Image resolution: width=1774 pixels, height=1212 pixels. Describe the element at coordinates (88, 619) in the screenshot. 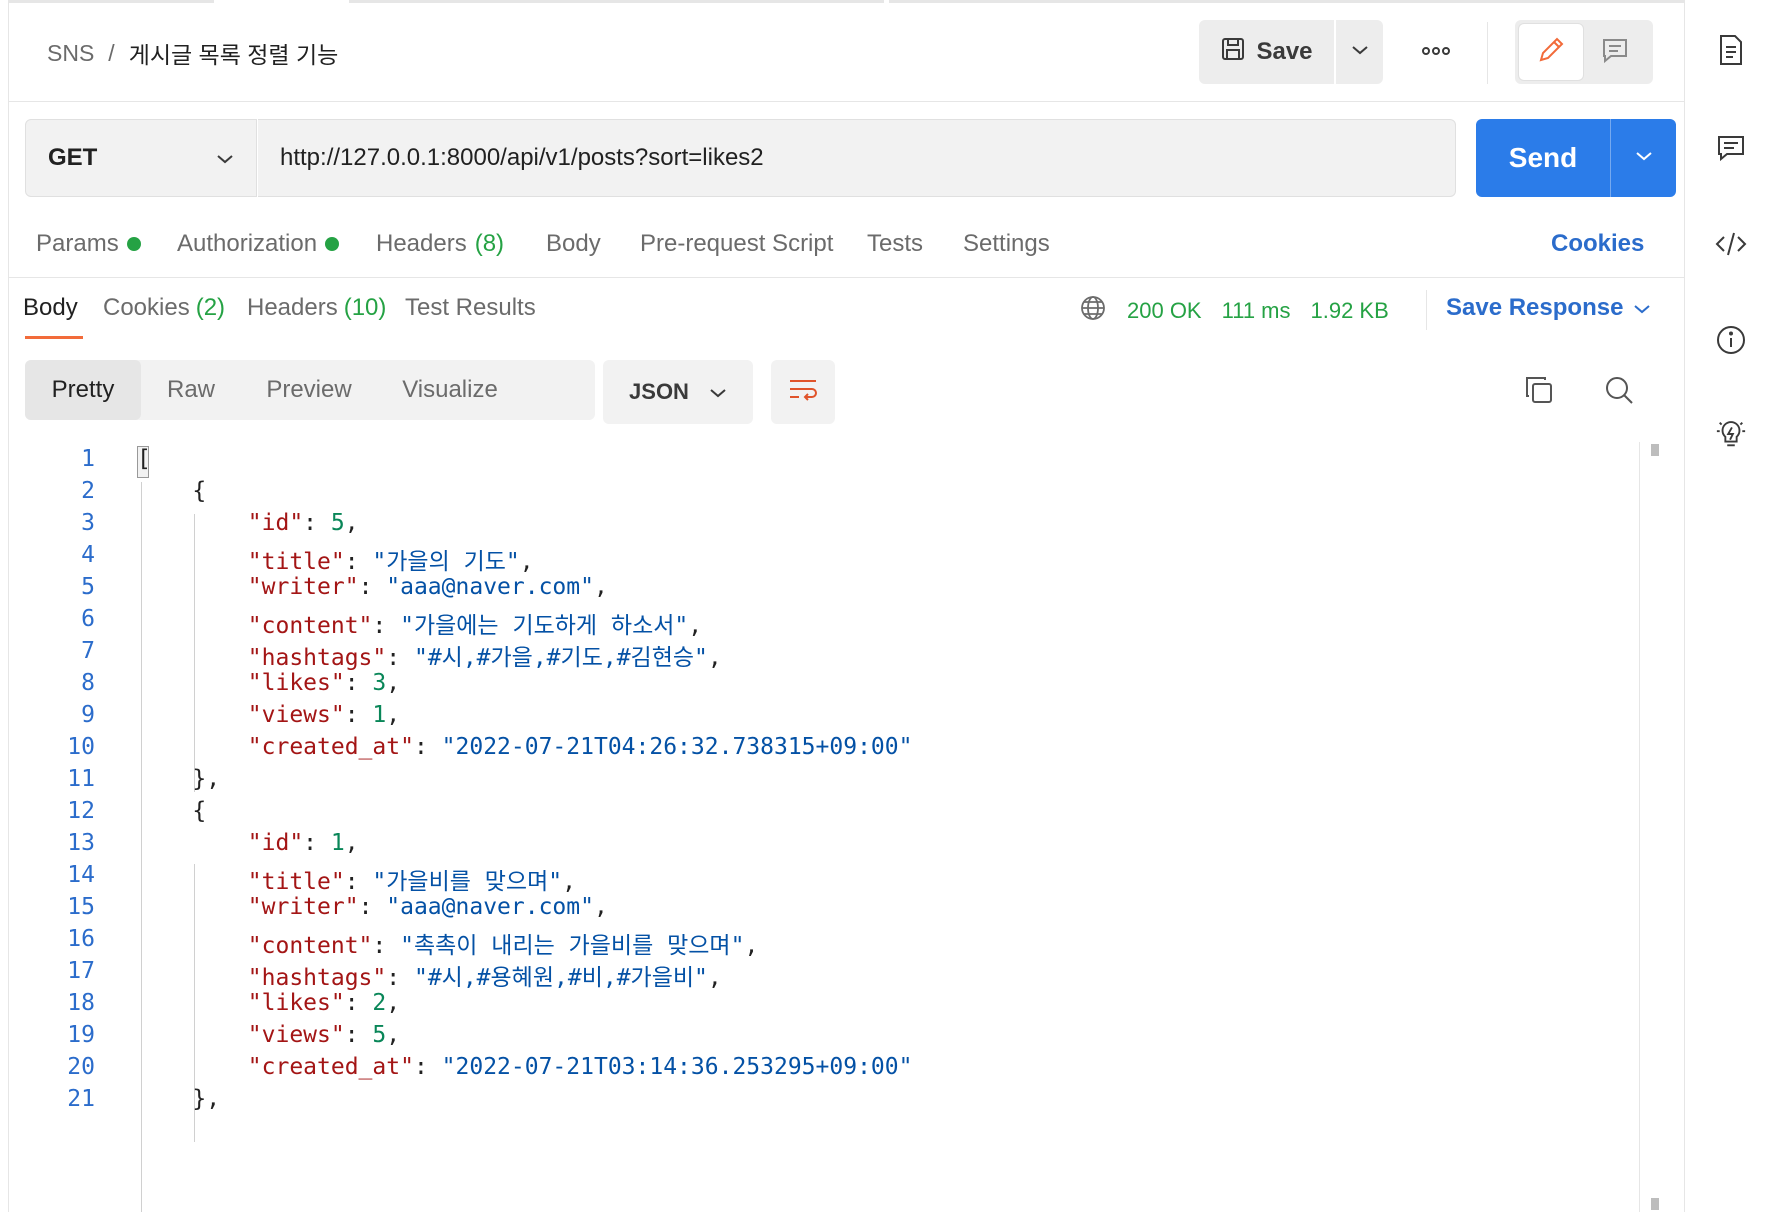

I see `line-number: 6` at that location.